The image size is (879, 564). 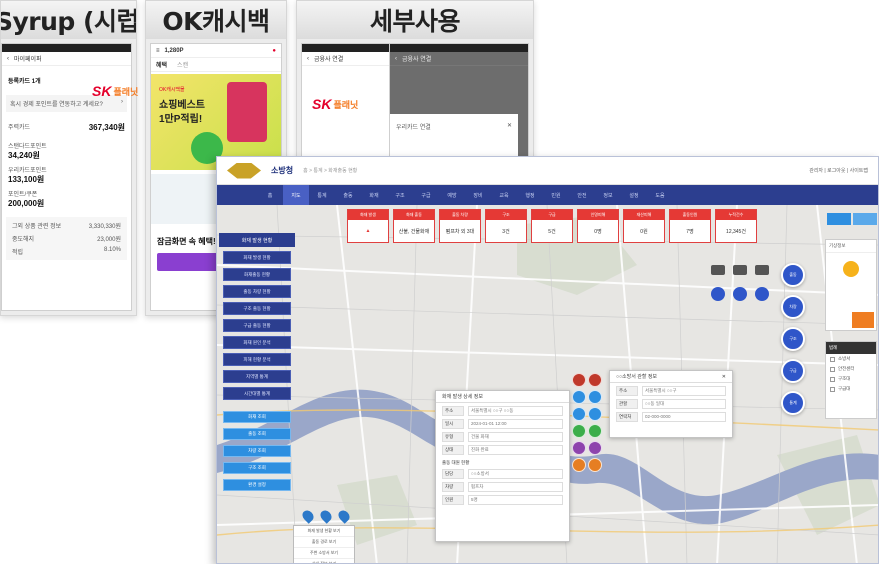 What do you see at coordinates (374, 195) in the screenshot?
I see `nav-item: 화재` at bounding box center [374, 195].